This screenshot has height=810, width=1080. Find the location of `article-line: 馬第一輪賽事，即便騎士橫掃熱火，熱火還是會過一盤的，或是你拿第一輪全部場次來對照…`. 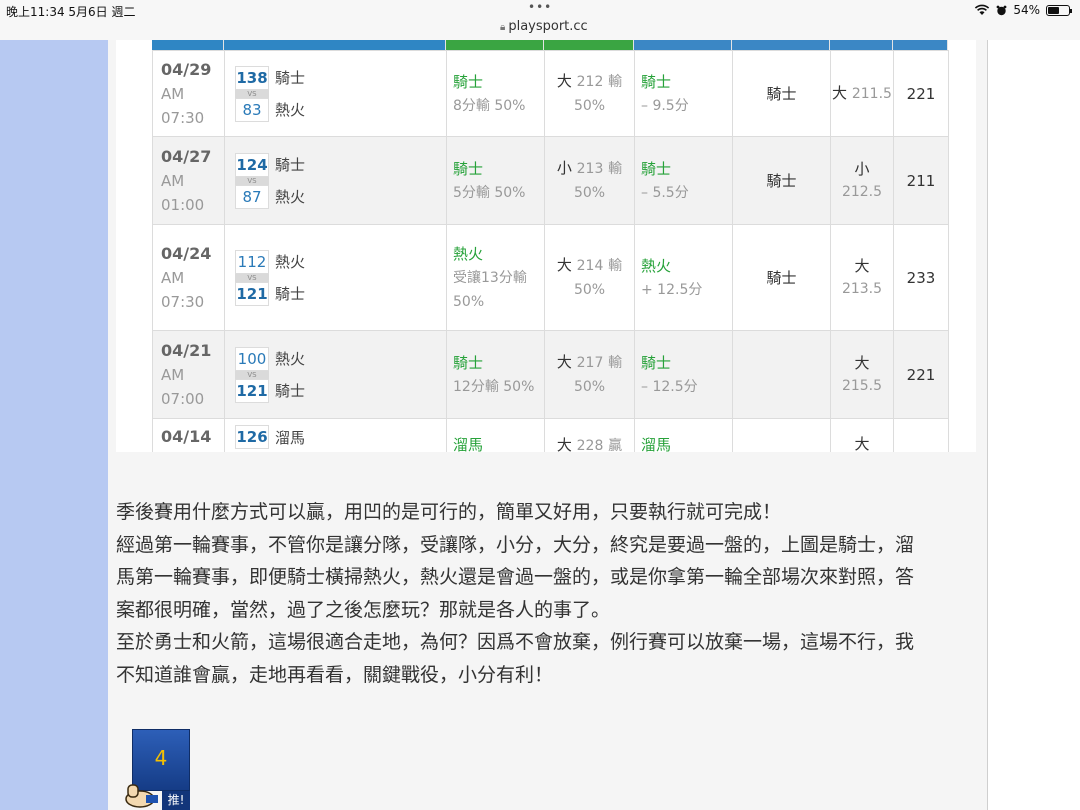

article-line: 馬第一輪賽事，即便騎士橫掃熱火，熱火還是會過一盤的，或是你拿第一輪全部場次來對照… is located at coordinates (515, 577).